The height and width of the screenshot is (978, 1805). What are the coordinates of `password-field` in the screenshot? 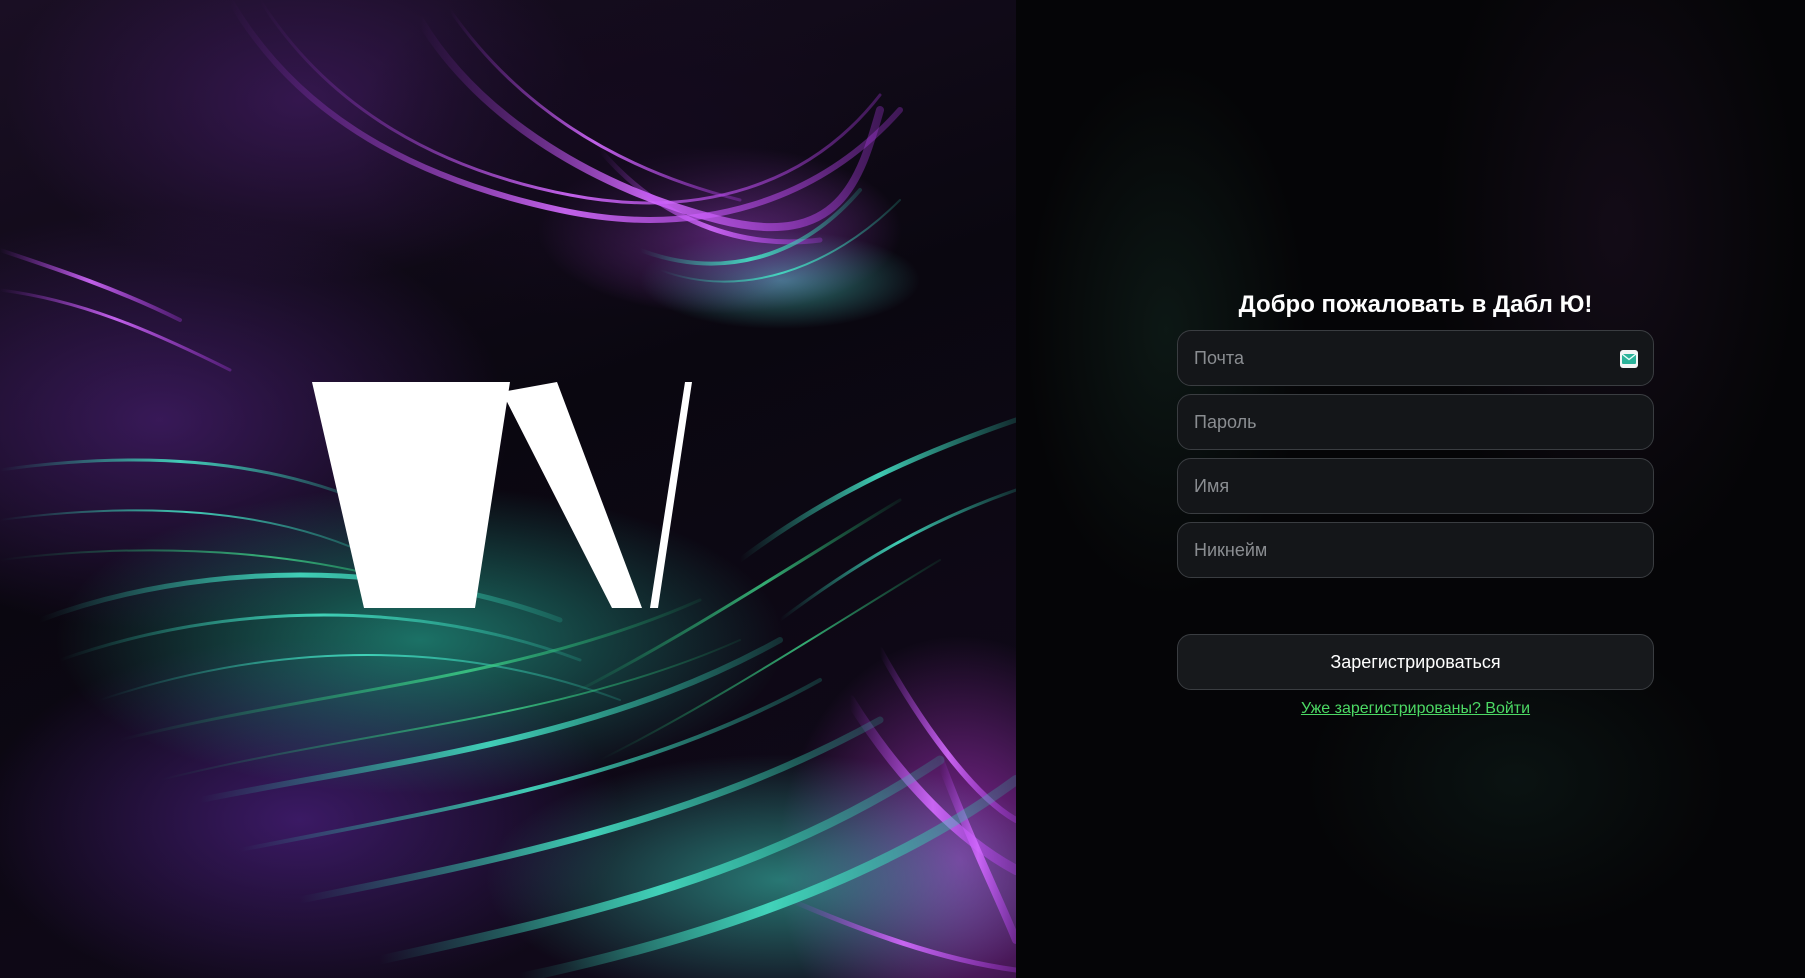 It's located at (1415, 422).